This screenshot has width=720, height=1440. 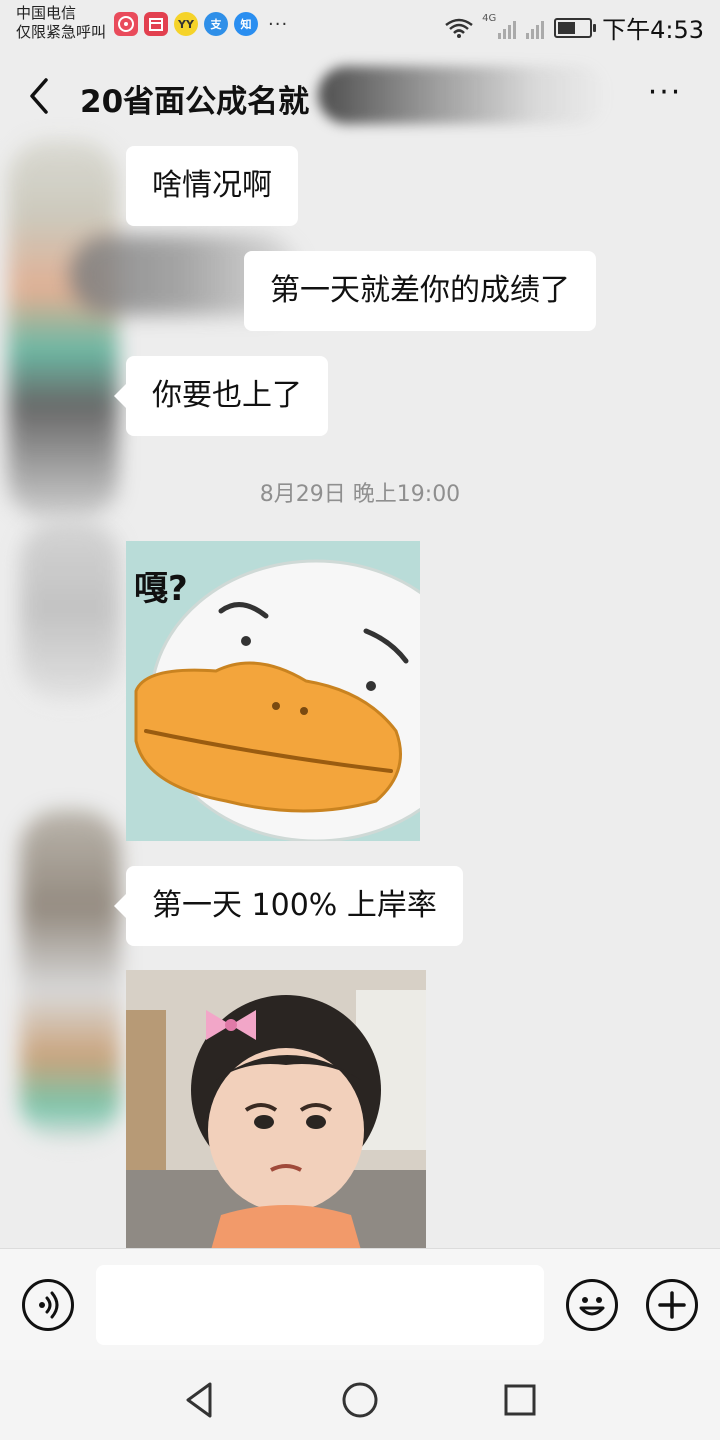 I want to click on voice-input-button, so click(x=48, y=1305).